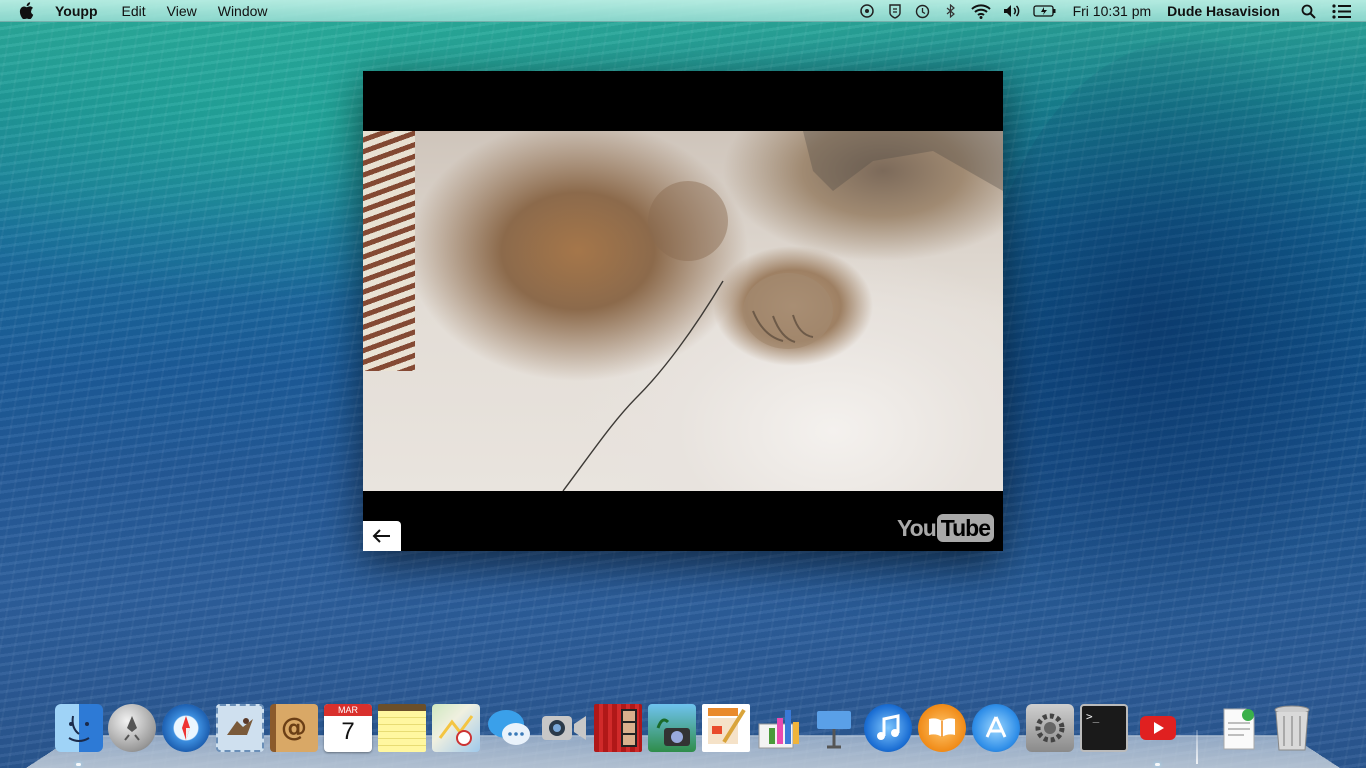 The width and height of the screenshot is (1366, 768). What do you see at coordinates (294, 728) in the screenshot?
I see `contacts-icon: @` at bounding box center [294, 728].